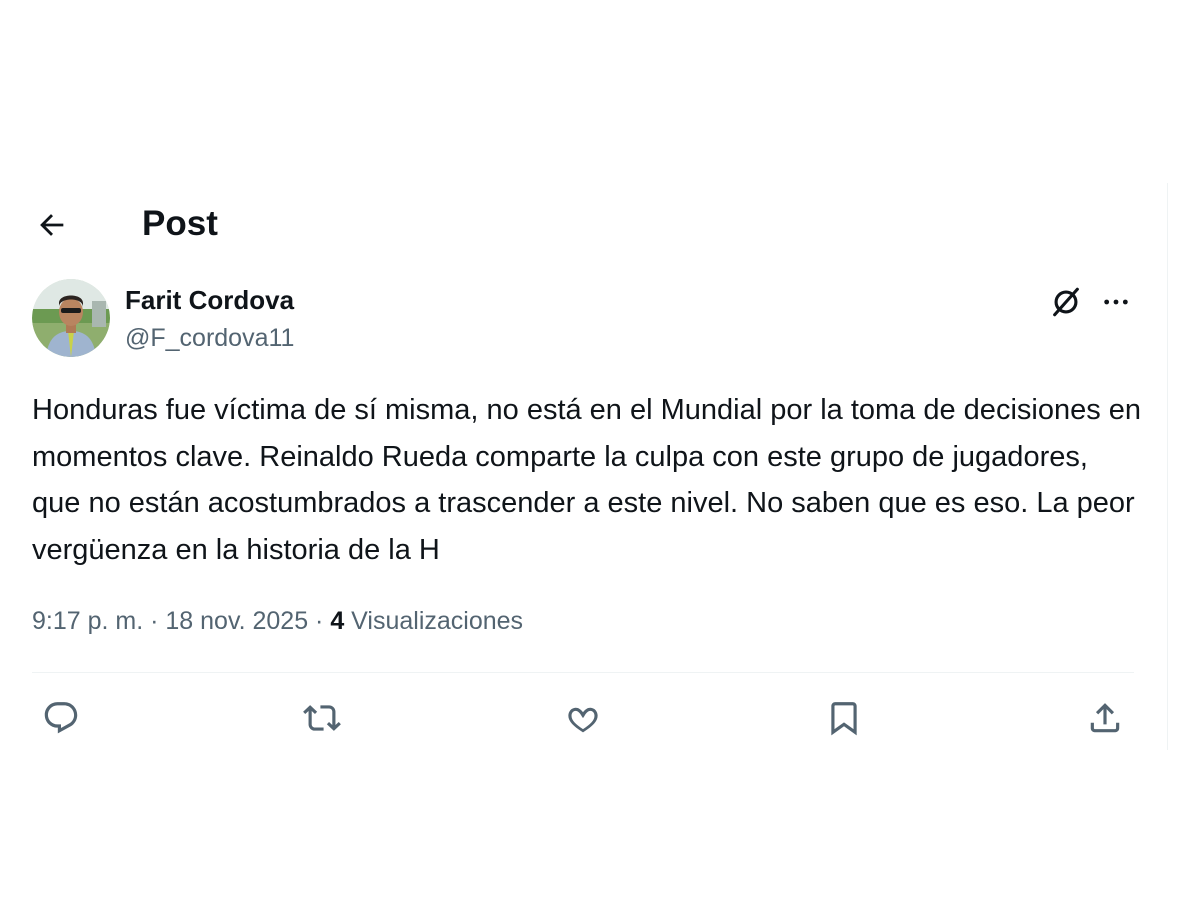  I want to click on back-button, so click(52, 225).